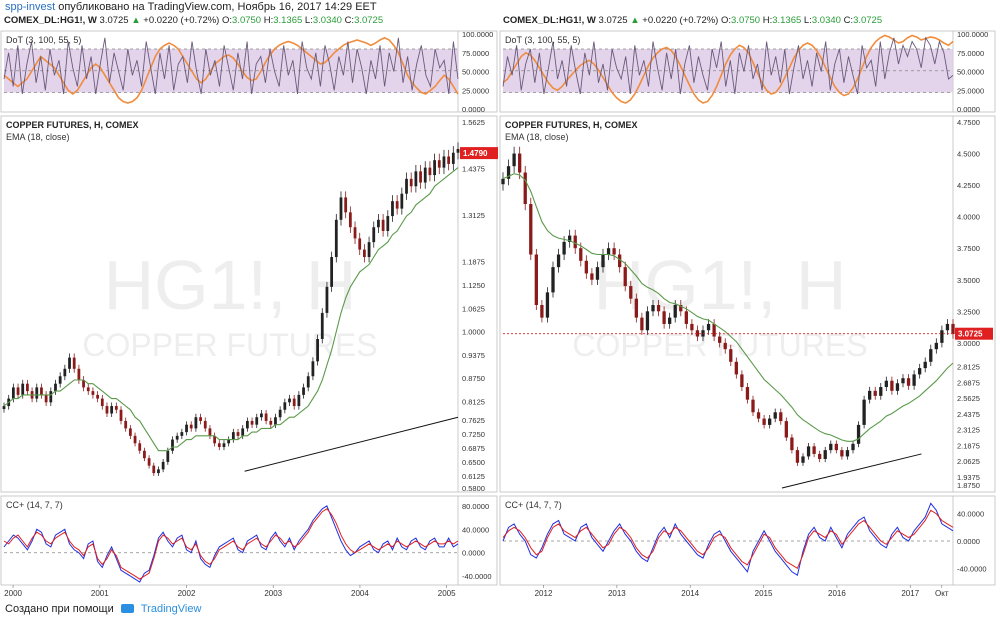  Describe the element at coordinates (968, 154) in the screenshot. I see `right-price-tick: 4.5000` at that location.